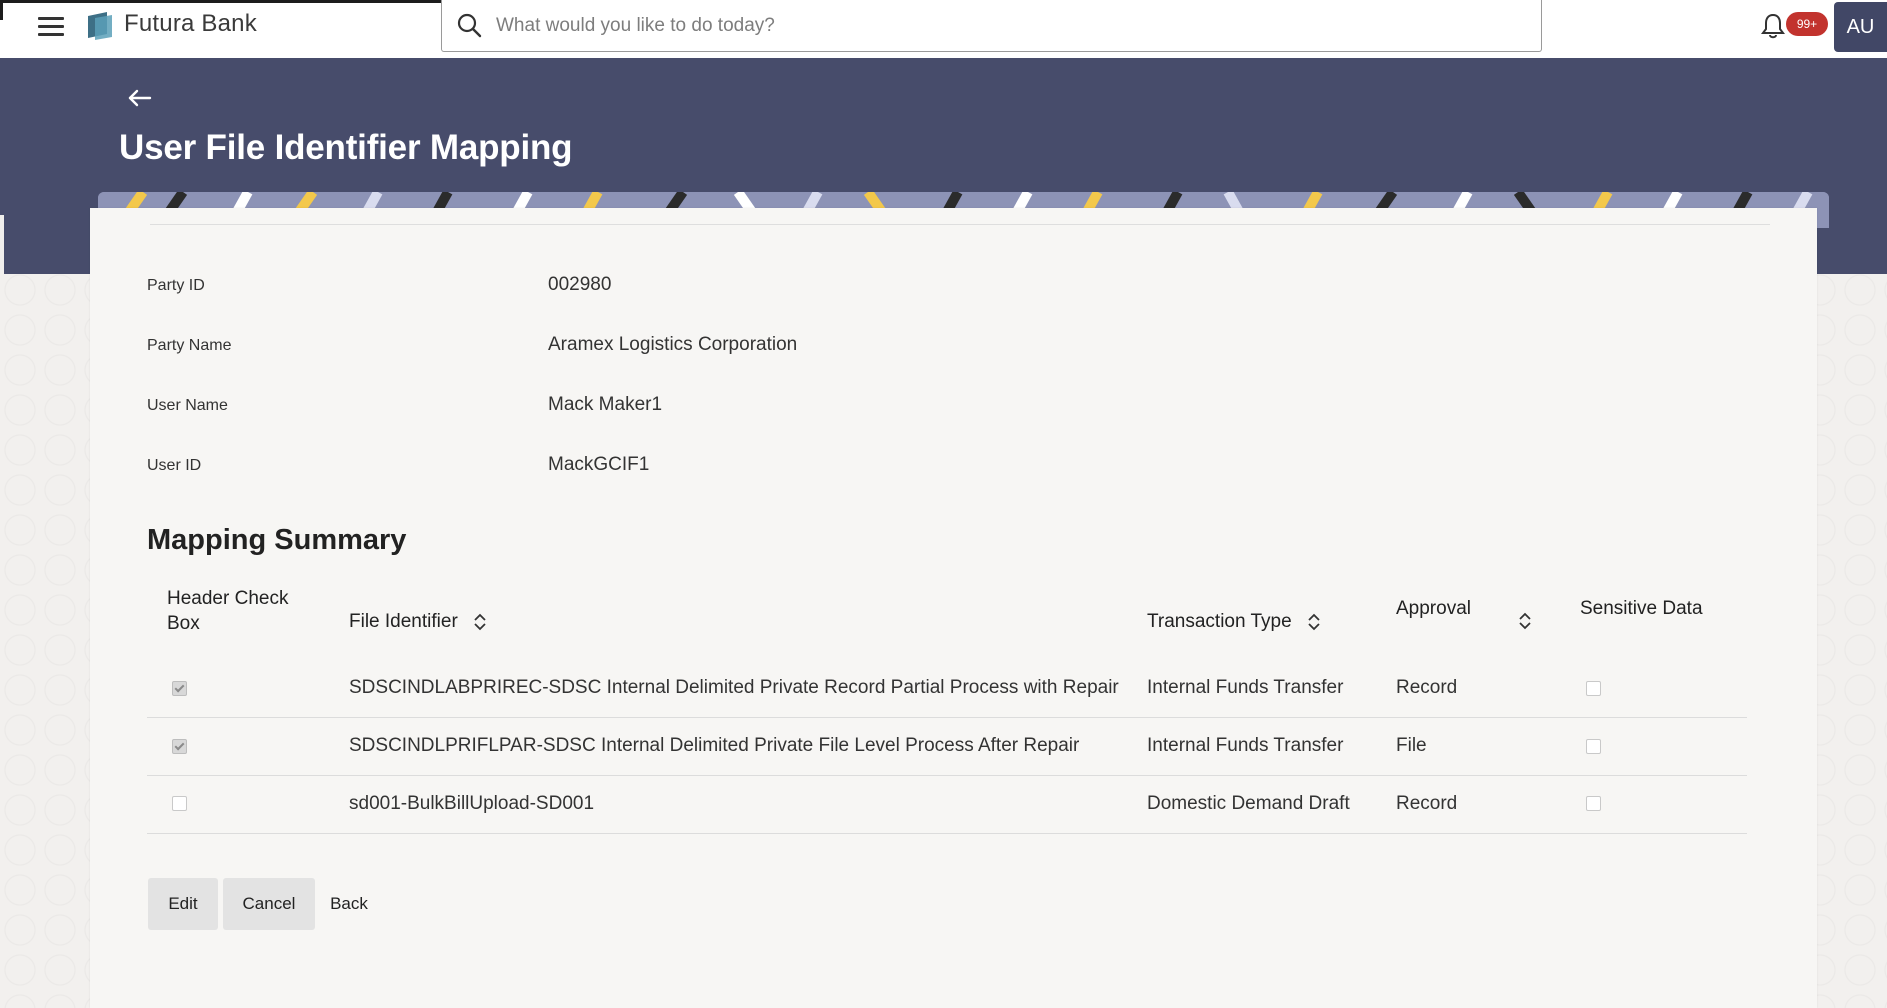  I want to click on party-name-label: Party Name, so click(189, 345).